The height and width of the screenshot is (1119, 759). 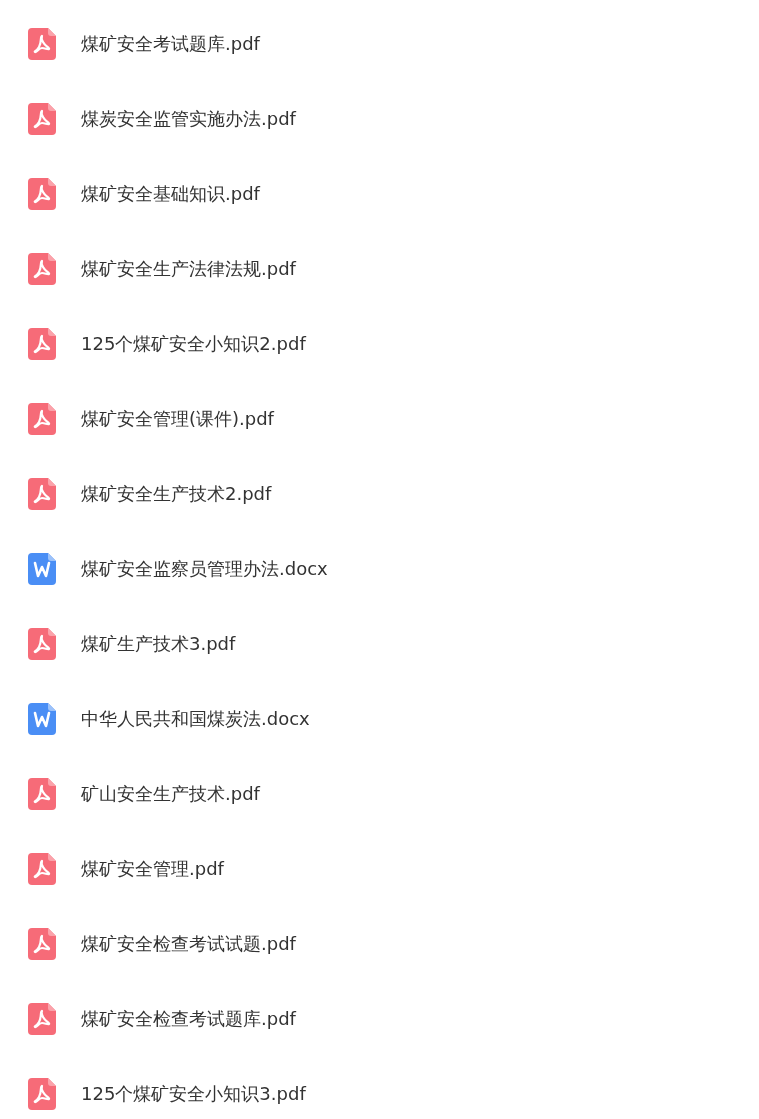 I want to click on file-name: 煤炭安全监管实施办法.pdf, so click(x=188, y=118).